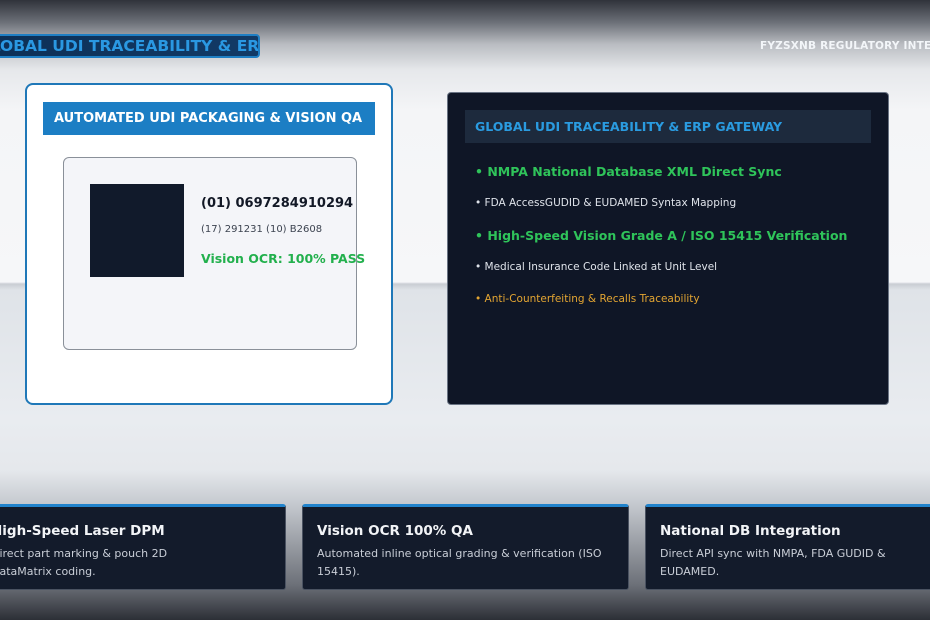  Describe the element at coordinates (668, 126) in the screenshot. I see `gateway-card-title: GLOBAL UDI TRACEABILITY & ERP GATEWAY` at that location.